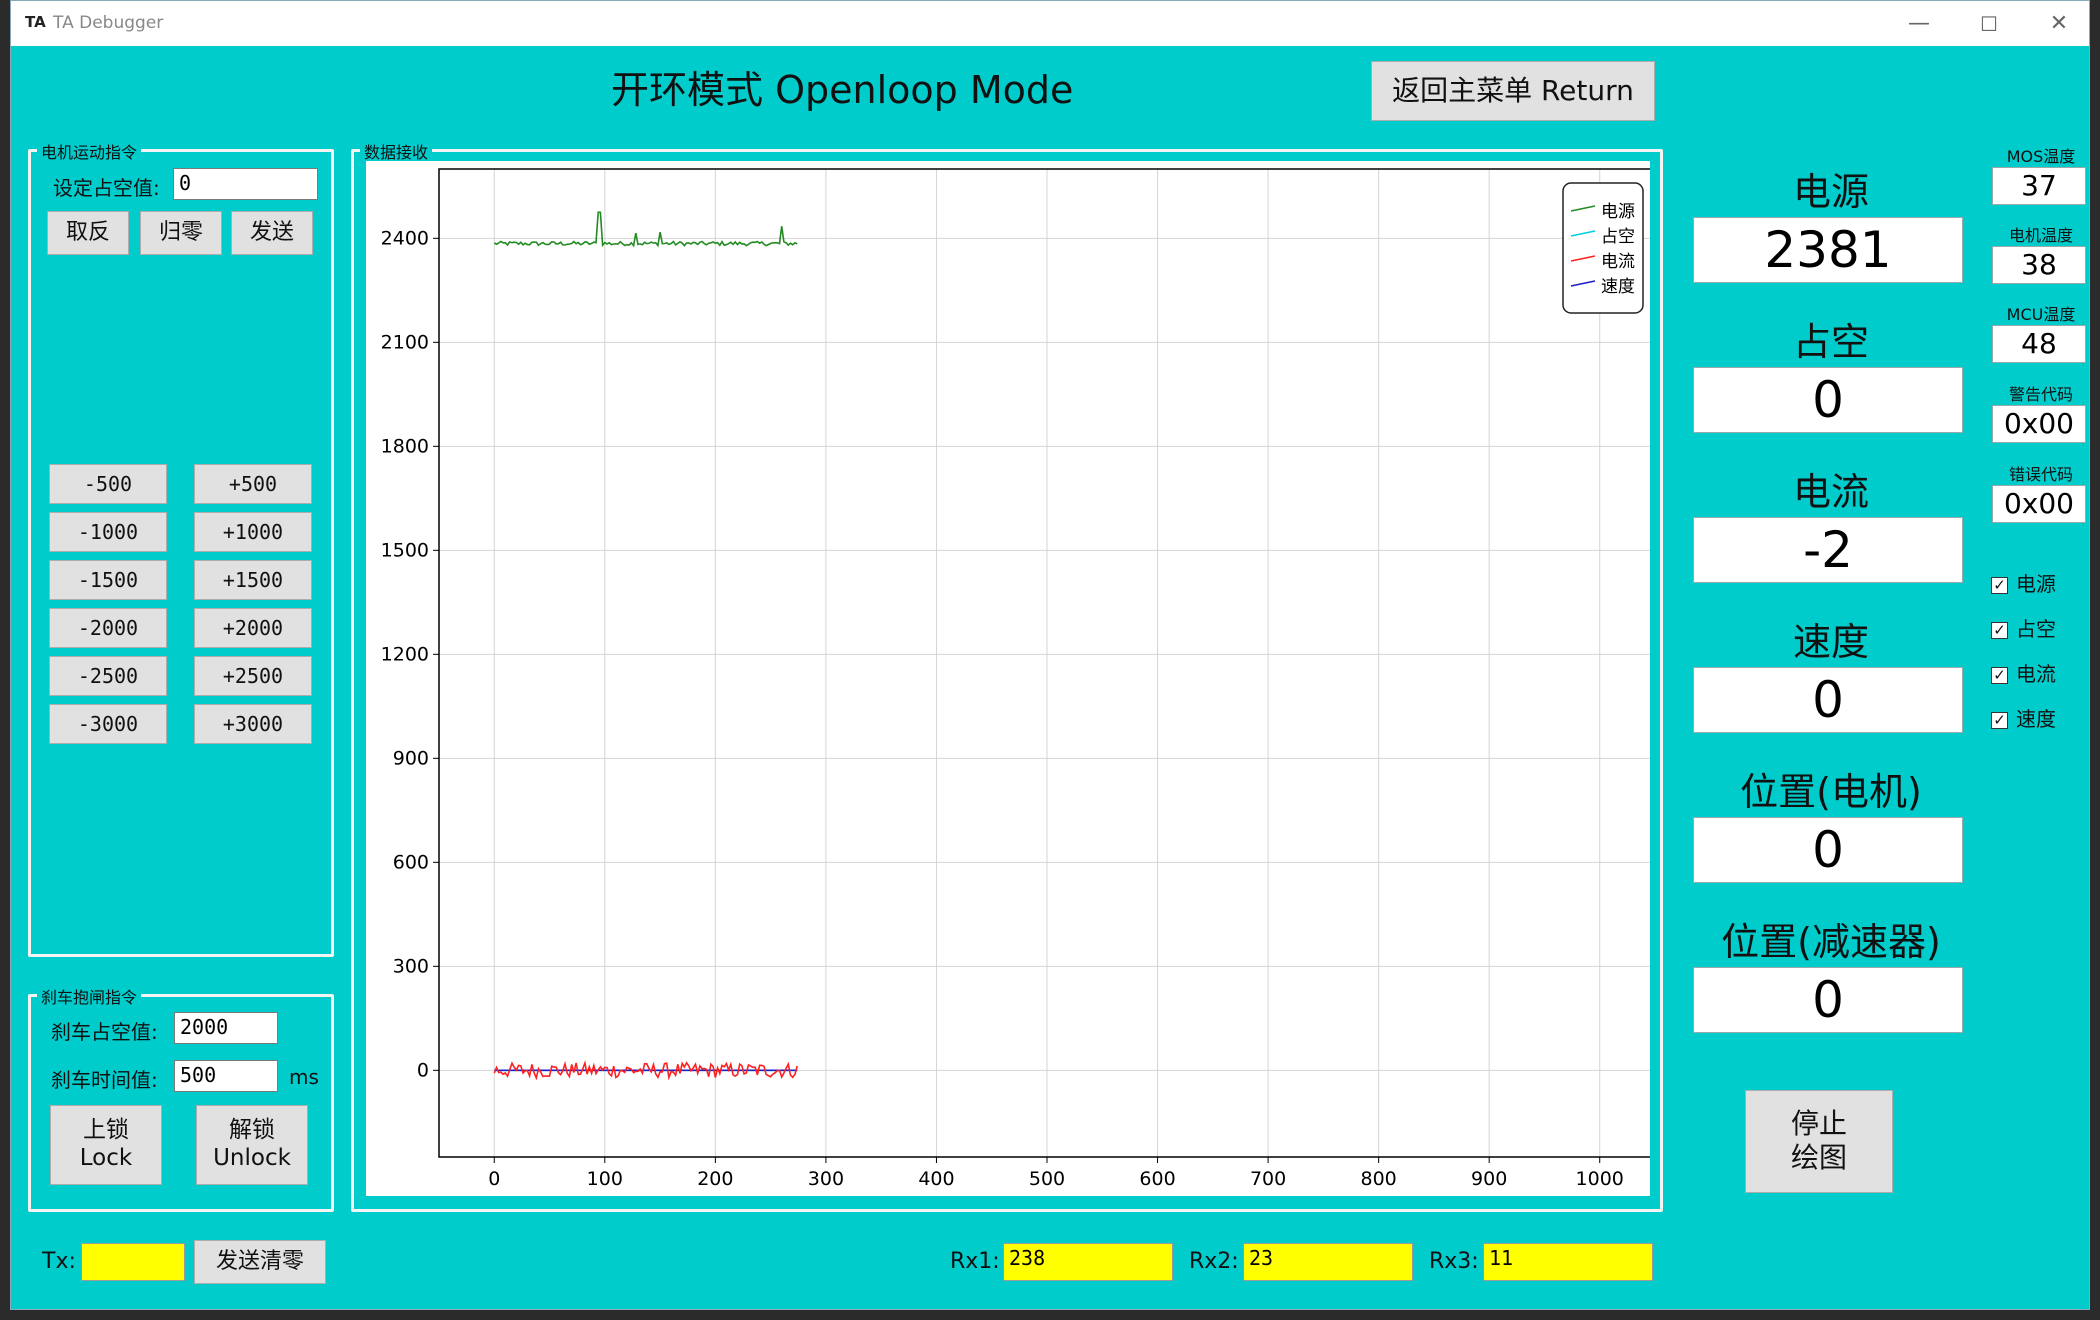 Image resolution: width=2100 pixels, height=1320 pixels. I want to click on y-tick-label: 2400, so click(405, 238).